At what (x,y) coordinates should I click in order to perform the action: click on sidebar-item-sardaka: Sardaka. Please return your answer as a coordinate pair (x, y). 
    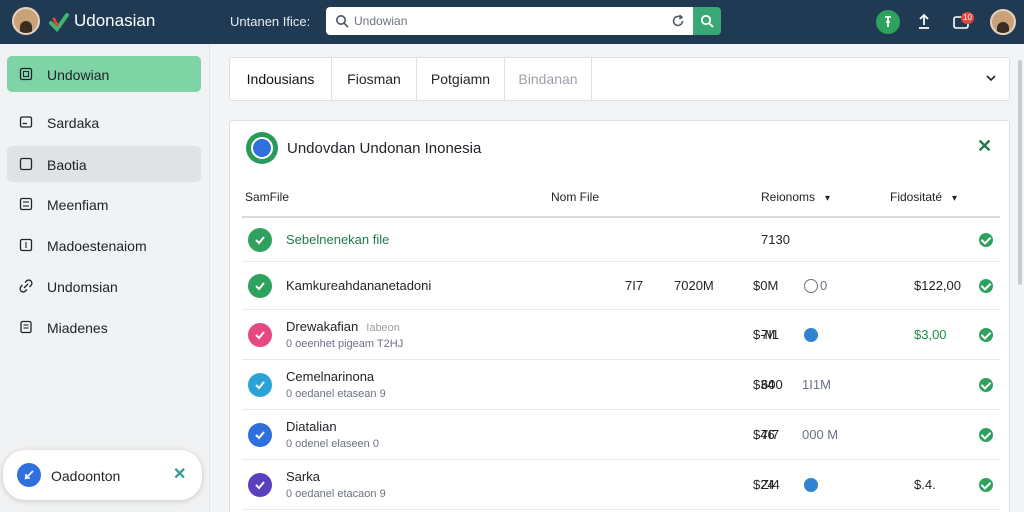
    Looking at the image, I should click on (104, 122).